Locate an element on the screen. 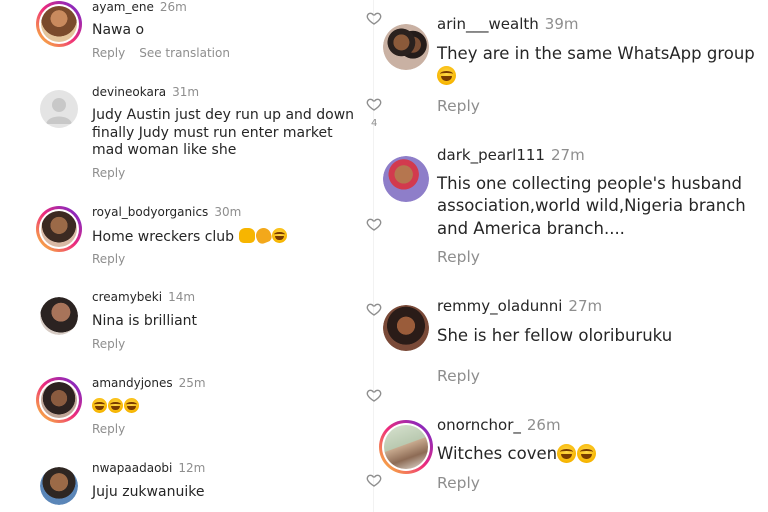 The width and height of the screenshot is (768, 512). comment-meta: remmy_oladunni 27m is located at coordinates (519, 306).